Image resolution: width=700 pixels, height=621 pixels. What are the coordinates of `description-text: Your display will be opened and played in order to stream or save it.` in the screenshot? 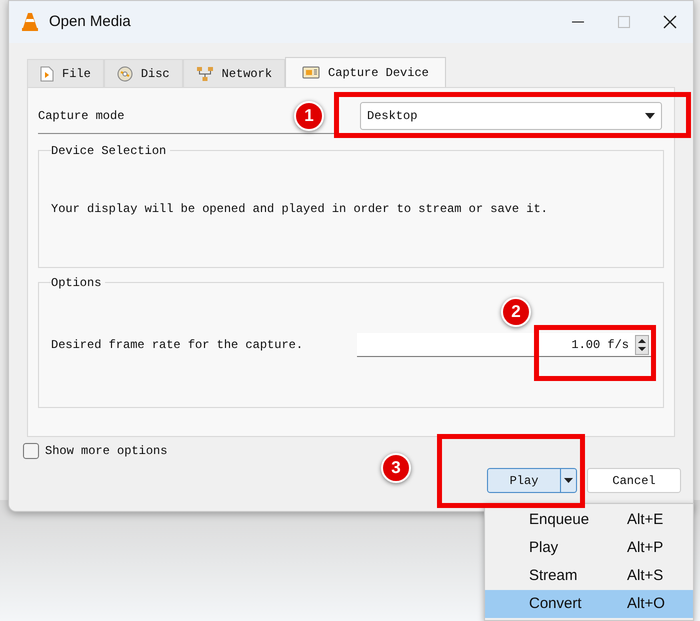 It's located at (299, 209).